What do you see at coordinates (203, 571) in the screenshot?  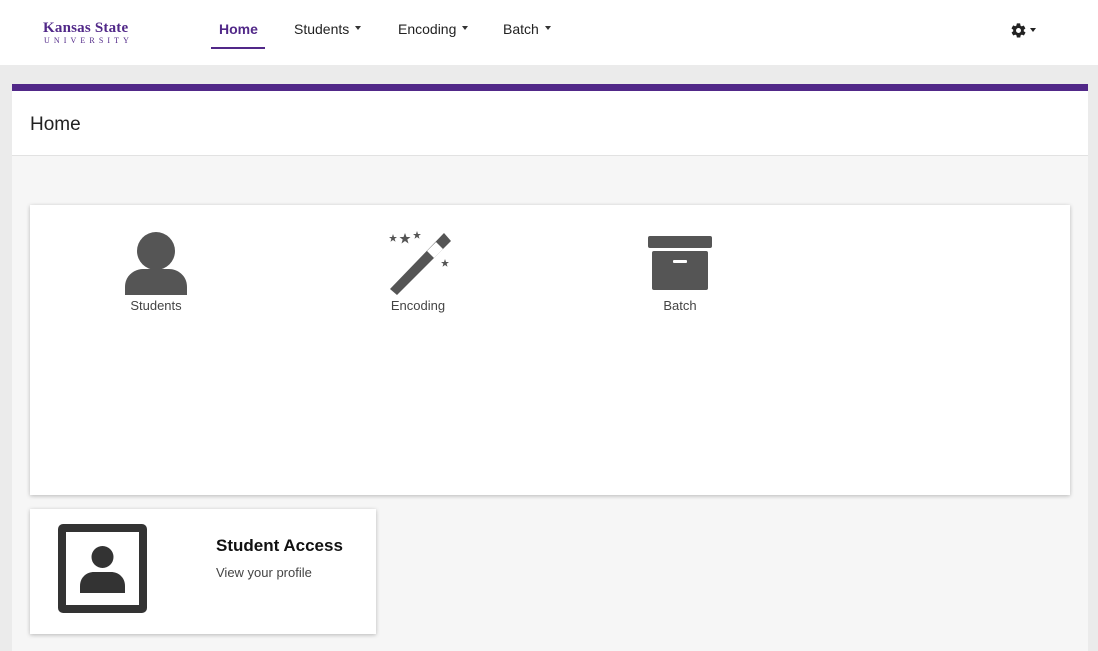 I see `student-access-card: Student Access View your profile` at bounding box center [203, 571].